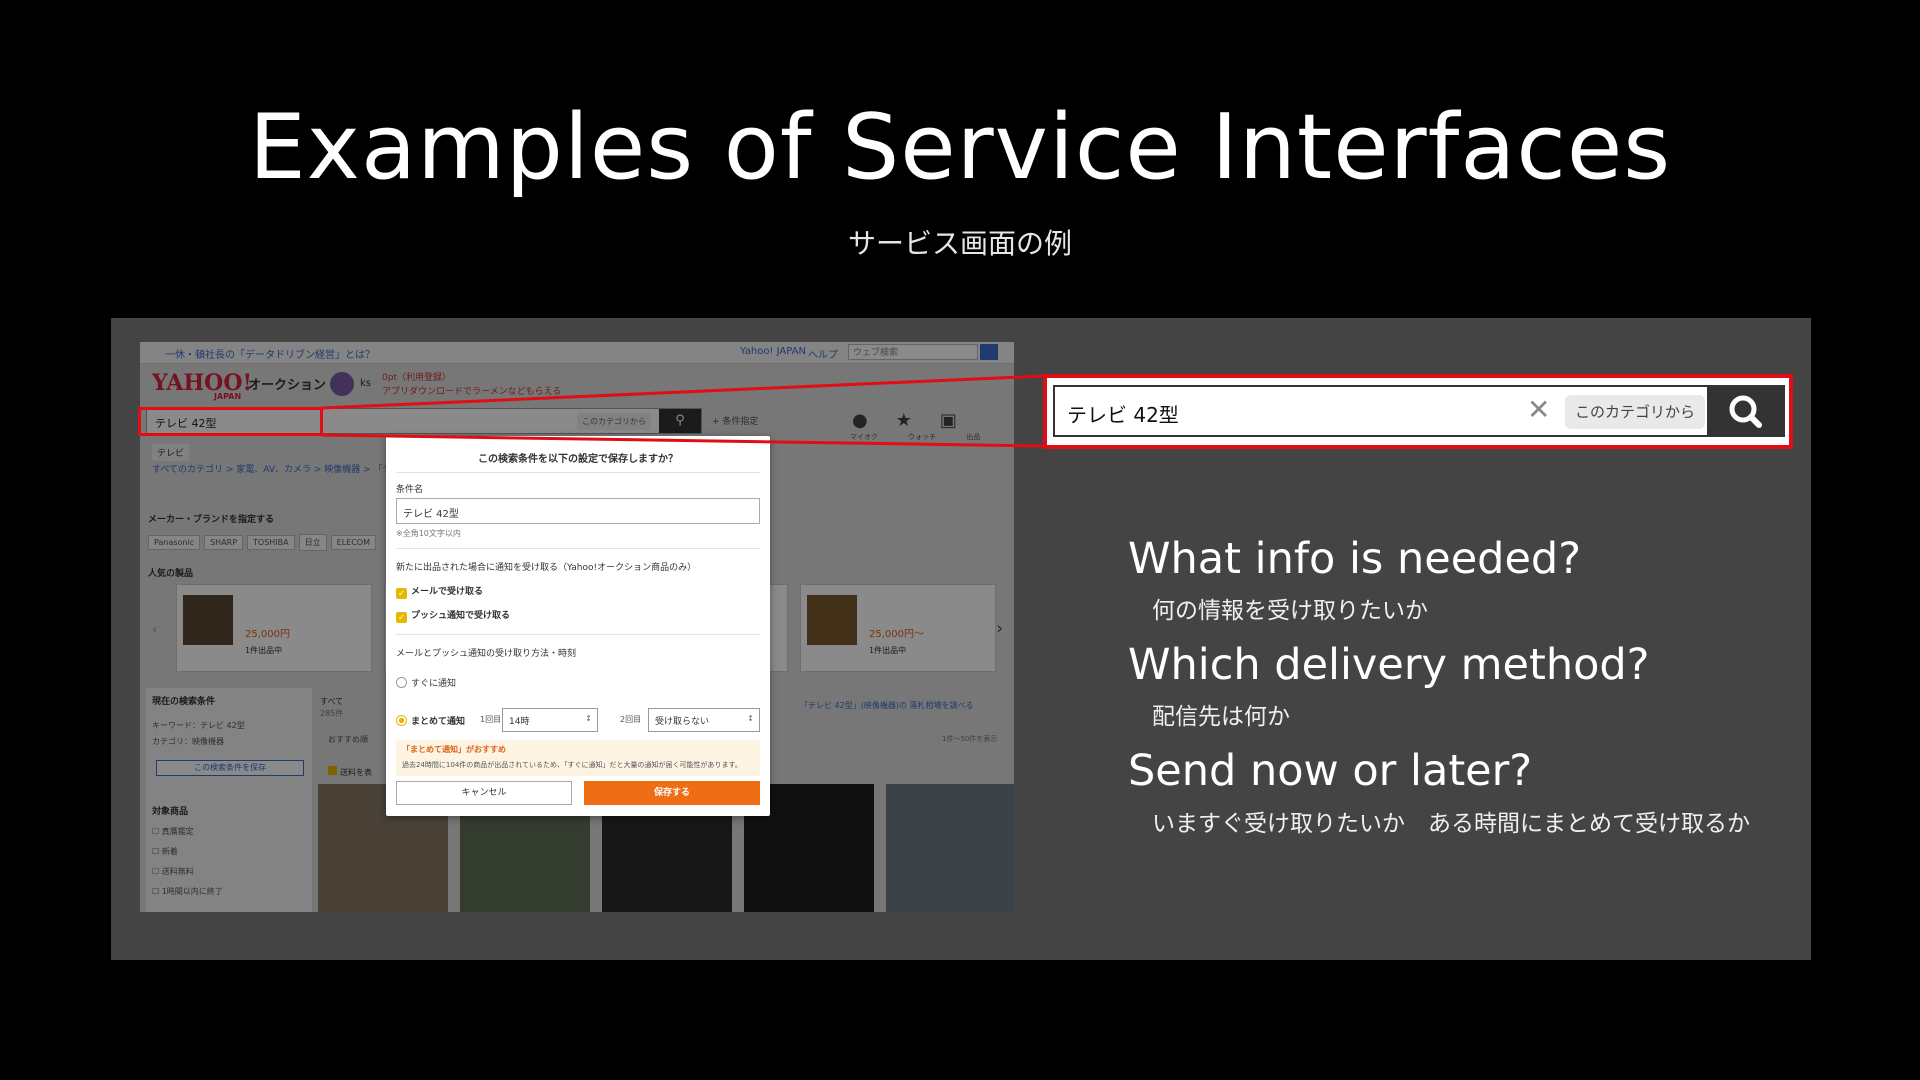 The width and height of the screenshot is (1920, 1080). I want to click on second-time-value: 受け取らない, so click(682, 722).